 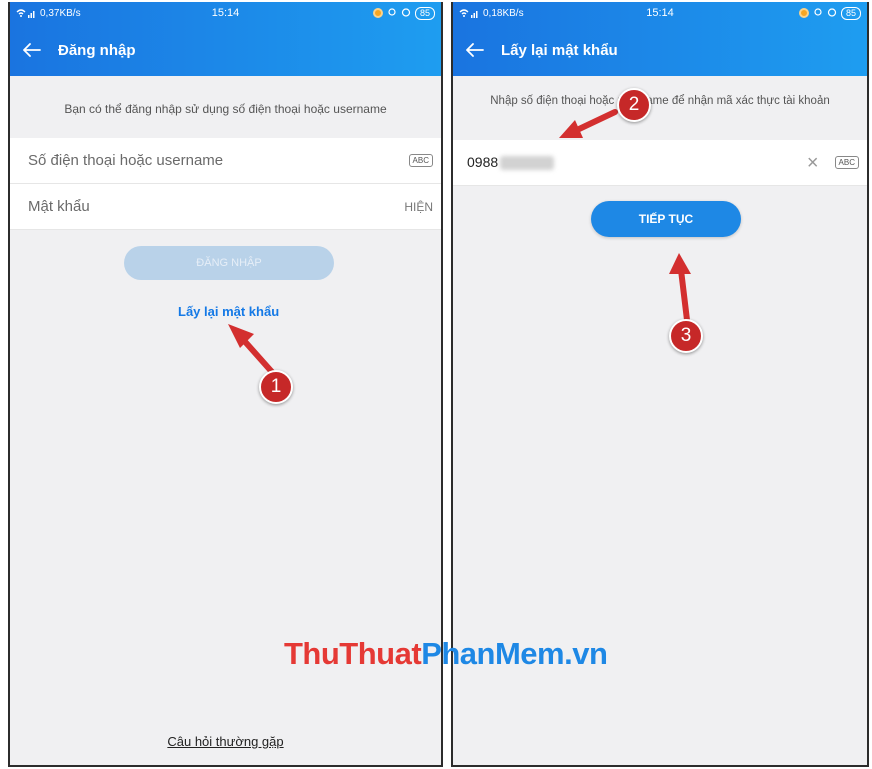 I want to click on watermark-part-1: ThuThuat, so click(x=353, y=653).